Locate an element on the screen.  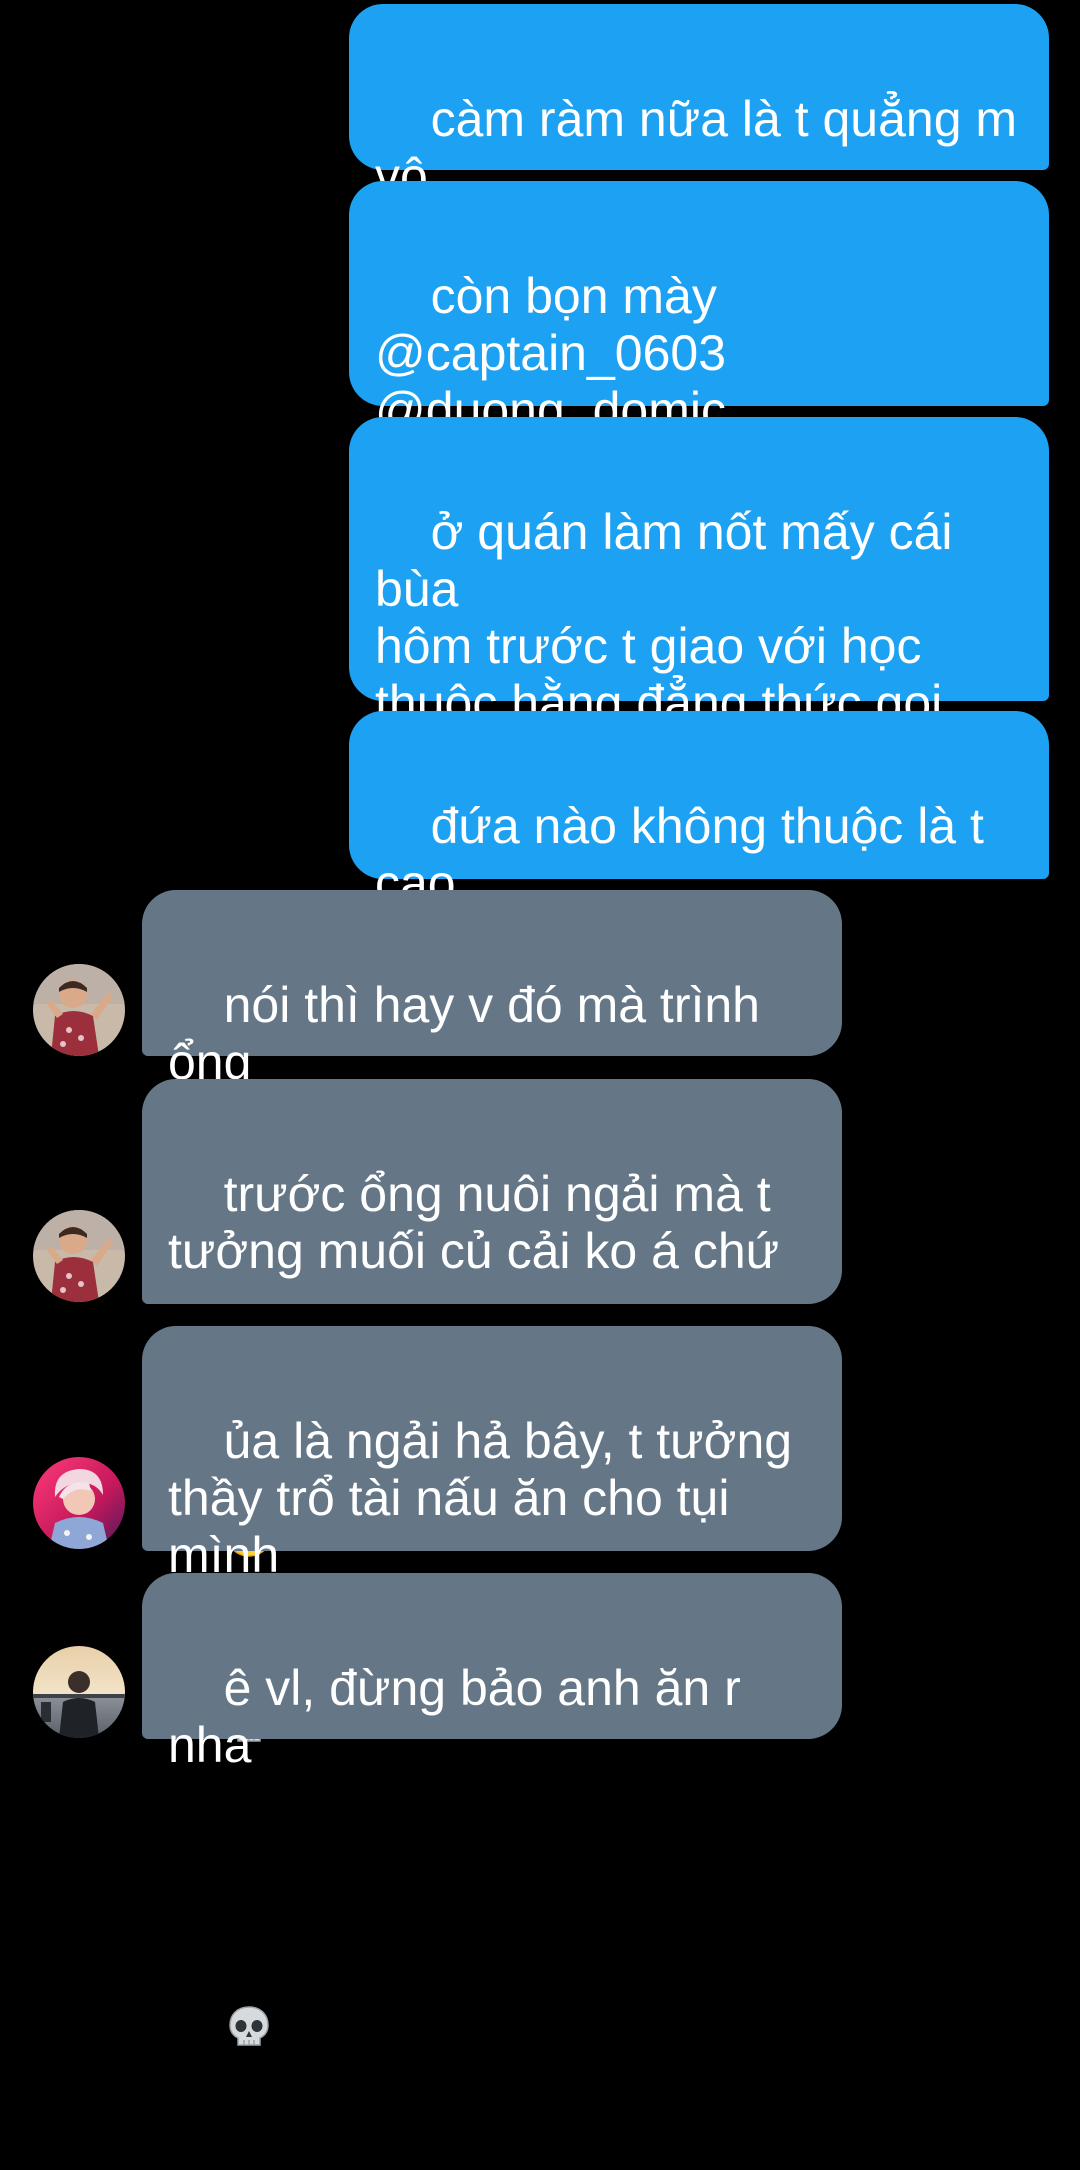
message-bubble-incoming: ê vl, đừng bảo anh ăn r nha is located at coordinates (492, 1809).